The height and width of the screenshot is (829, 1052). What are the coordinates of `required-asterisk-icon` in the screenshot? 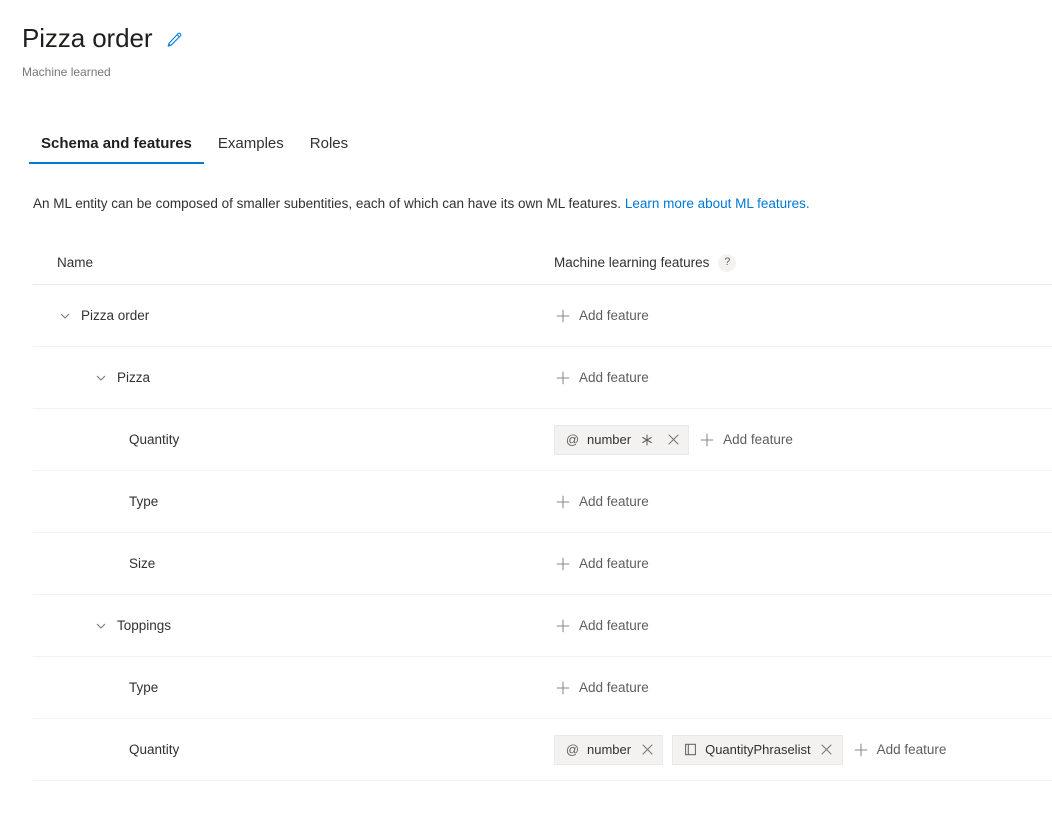 It's located at (647, 440).